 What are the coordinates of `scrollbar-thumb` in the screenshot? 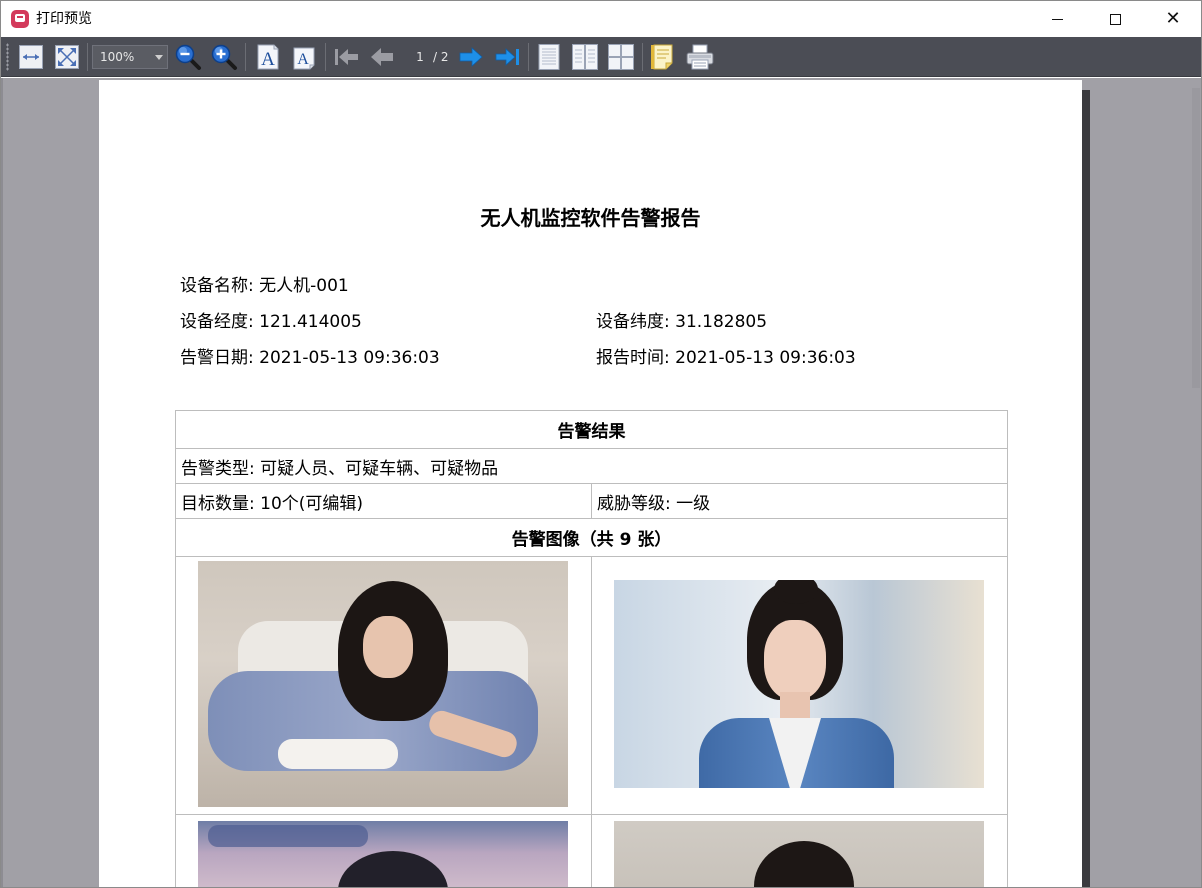 It's located at (1196, 238).